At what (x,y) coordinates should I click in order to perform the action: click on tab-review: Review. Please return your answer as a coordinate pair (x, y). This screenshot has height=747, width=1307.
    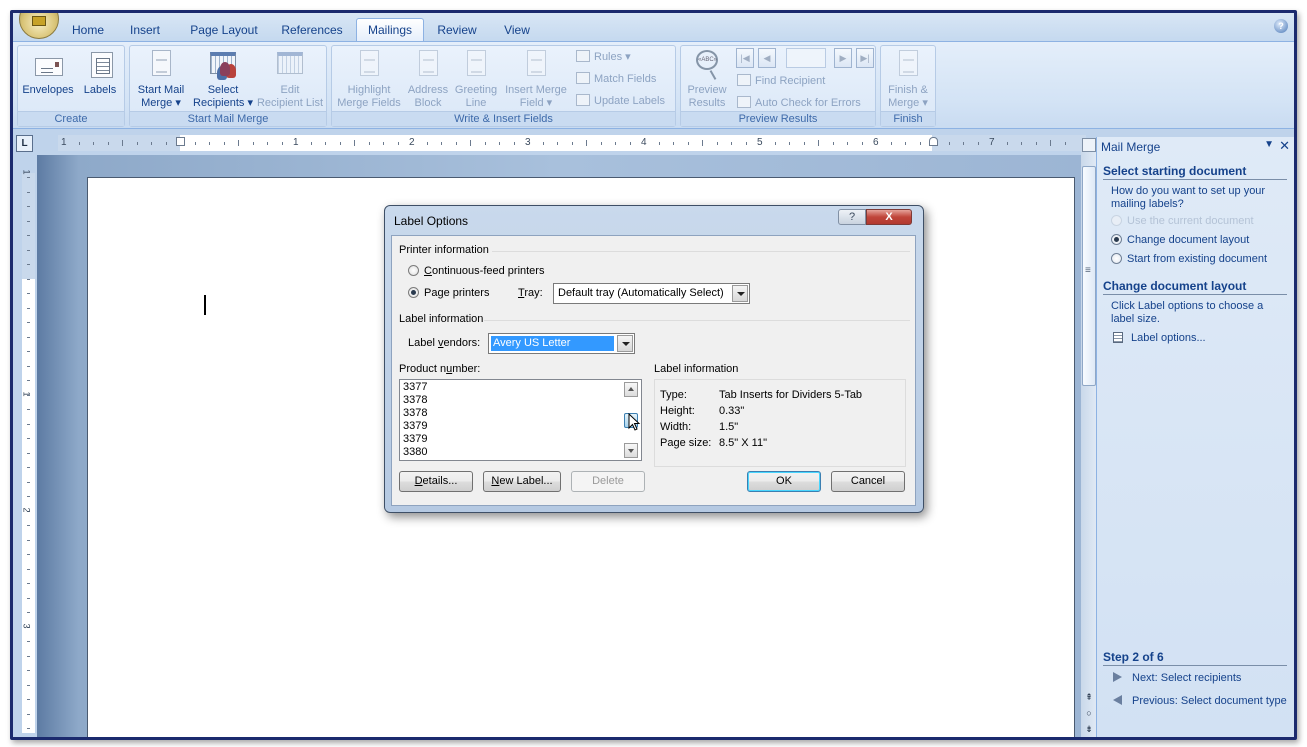
    Looking at the image, I should click on (457, 31).